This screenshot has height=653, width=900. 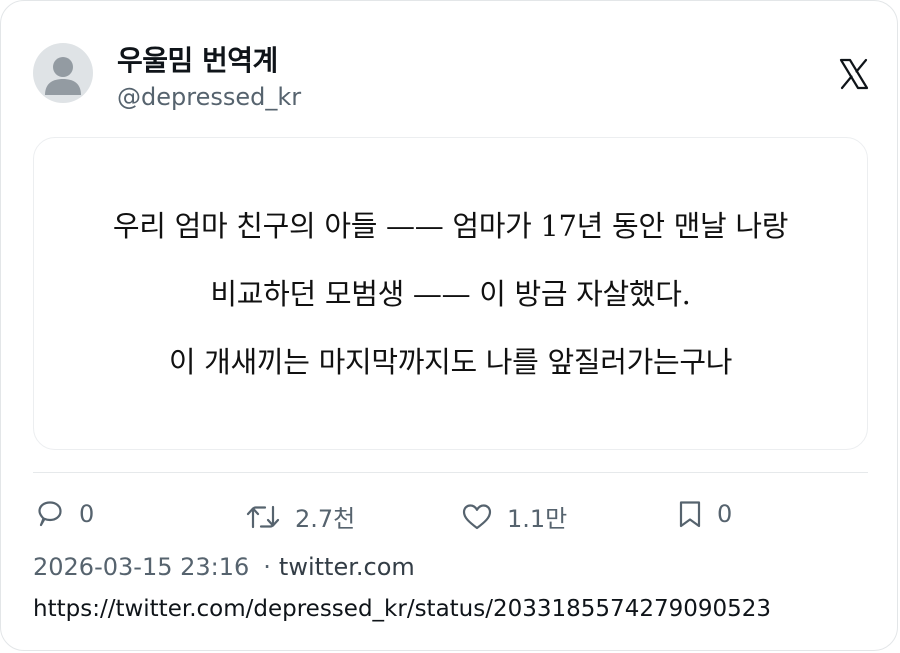 What do you see at coordinates (450, 361) in the screenshot?
I see `post-text-line: 이 개새끼는 마지막까지도 나를 앞질러가는구나` at bounding box center [450, 361].